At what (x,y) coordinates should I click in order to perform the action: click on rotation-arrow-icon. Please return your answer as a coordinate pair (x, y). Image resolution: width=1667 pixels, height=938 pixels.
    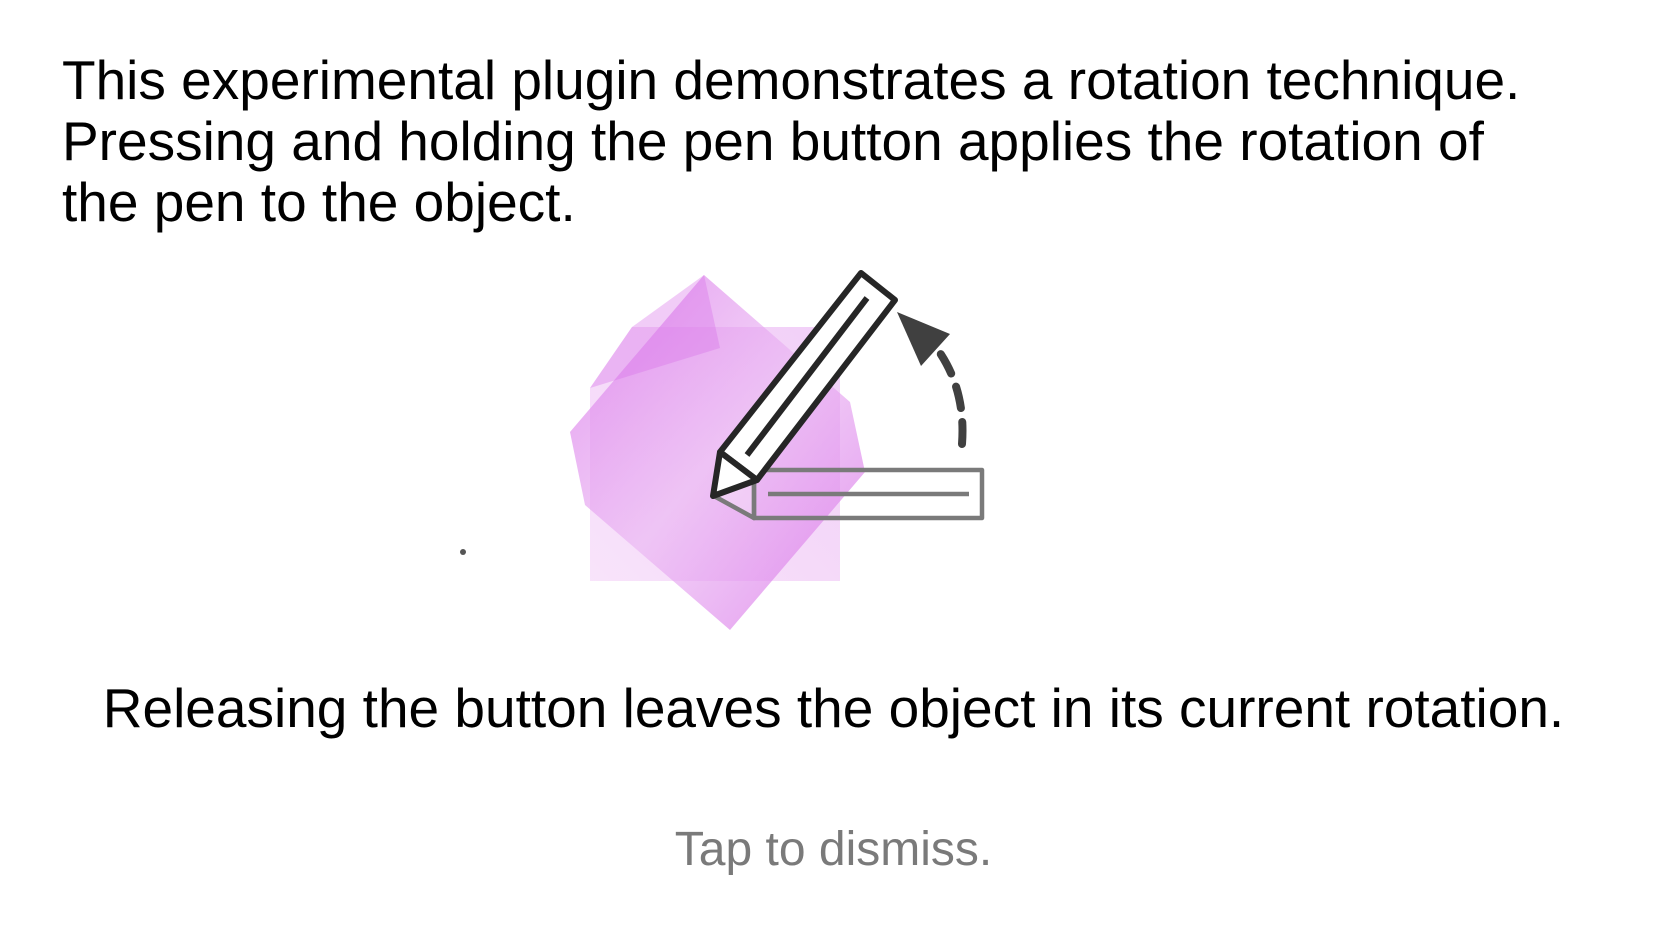
    Looking at the image, I should click on (932, 380).